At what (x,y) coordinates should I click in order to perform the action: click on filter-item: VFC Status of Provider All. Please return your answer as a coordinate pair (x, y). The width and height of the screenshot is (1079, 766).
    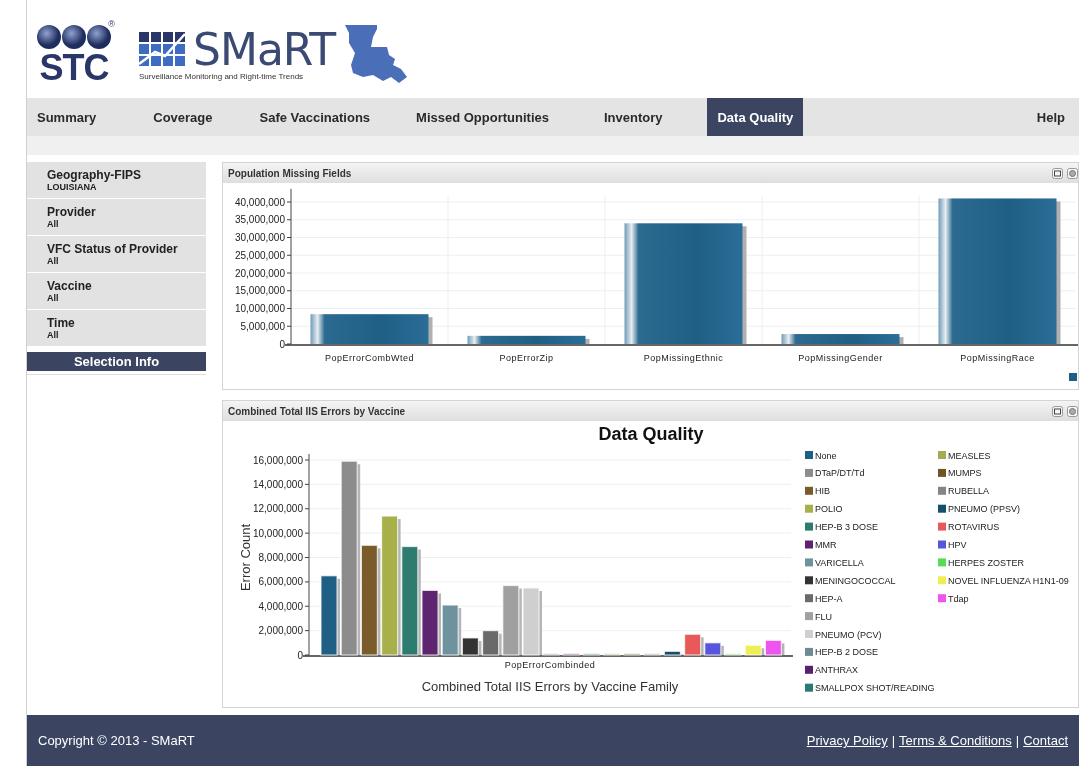
    Looking at the image, I should click on (116, 254).